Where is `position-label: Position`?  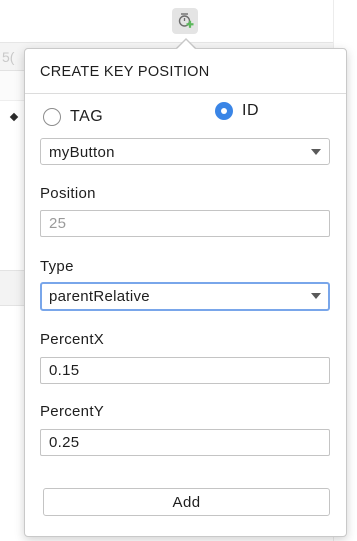
position-label: Position is located at coordinates (68, 193).